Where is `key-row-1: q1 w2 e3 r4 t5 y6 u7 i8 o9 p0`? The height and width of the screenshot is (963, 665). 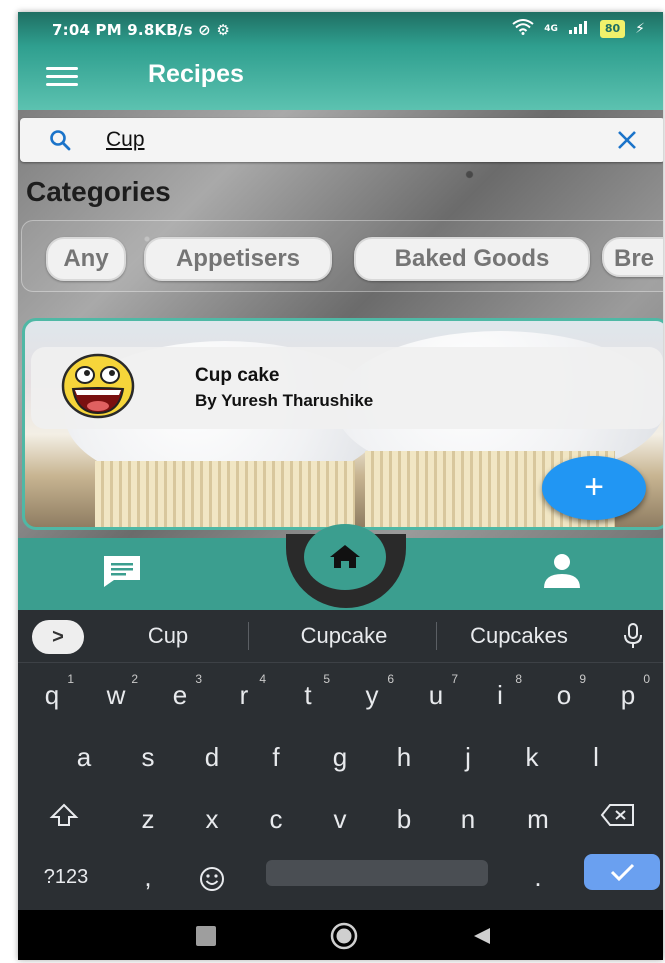
key-row-1: q1 w2 e3 r4 t5 y6 u7 i8 o9 p0 is located at coordinates (340, 694).